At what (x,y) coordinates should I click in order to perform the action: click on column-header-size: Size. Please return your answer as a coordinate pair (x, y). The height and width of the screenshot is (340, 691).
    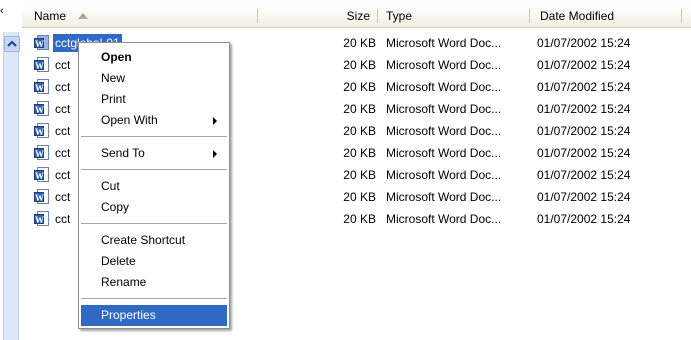
    Looking at the image, I should click on (318, 16).